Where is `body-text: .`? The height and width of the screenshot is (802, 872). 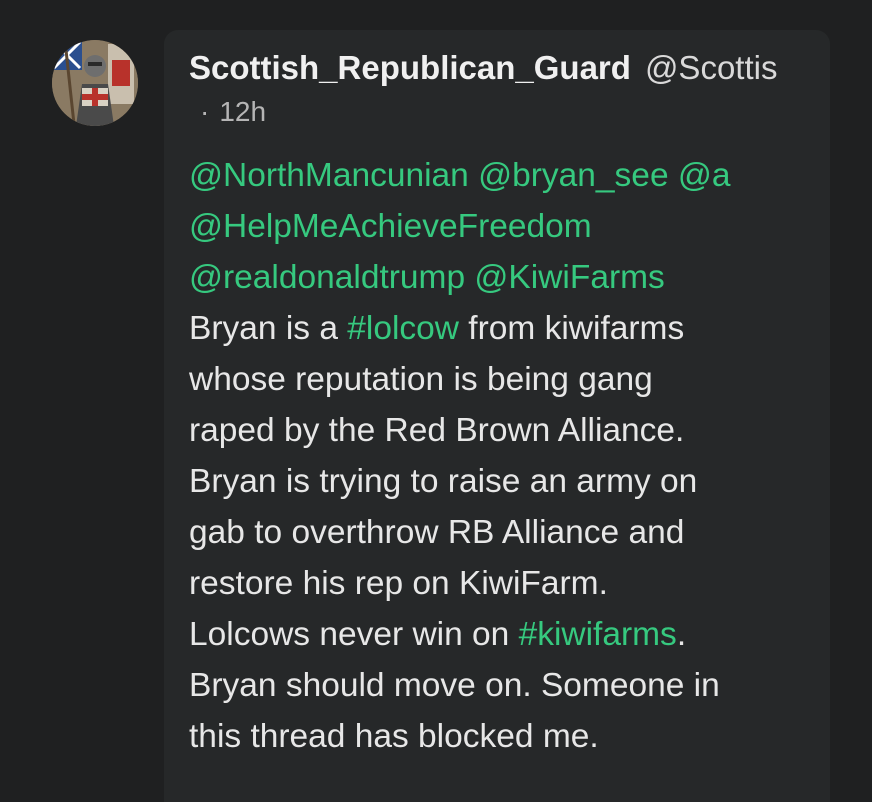 body-text: . is located at coordinates (681, 634).